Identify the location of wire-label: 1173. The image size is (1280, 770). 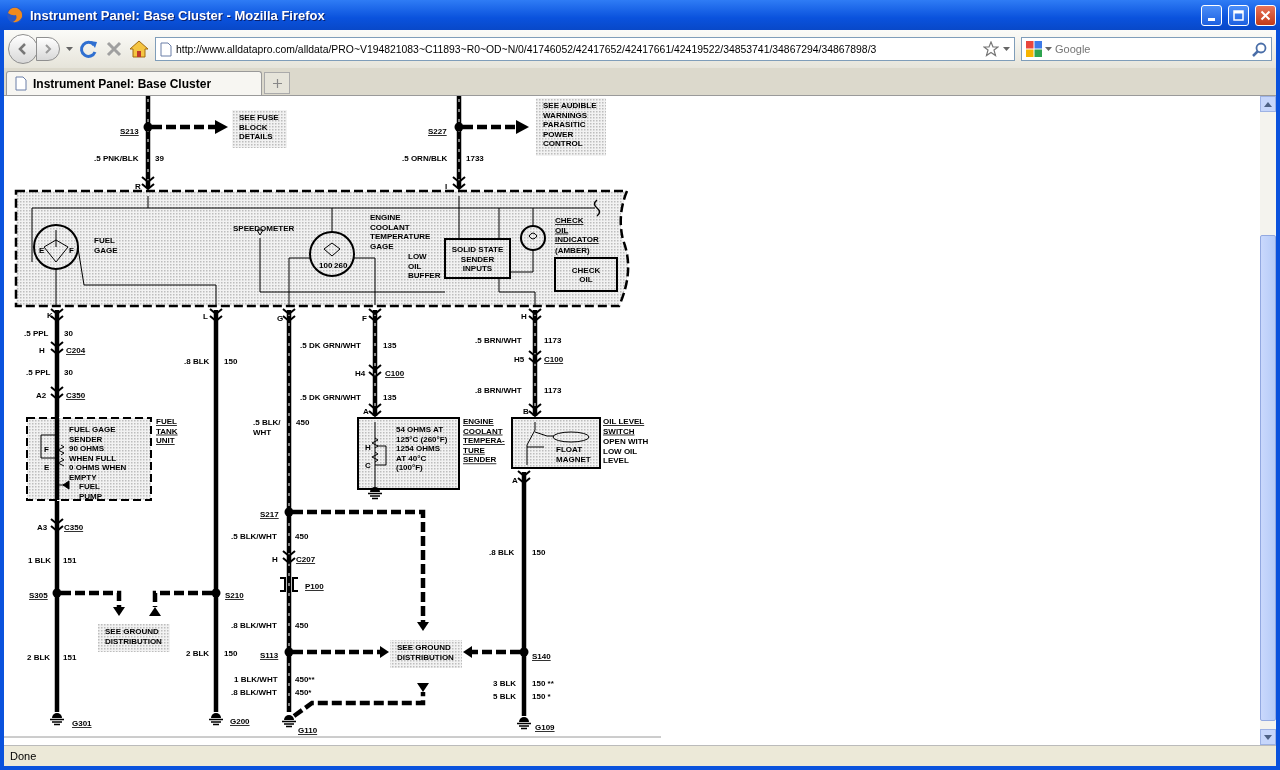
(553, 390).